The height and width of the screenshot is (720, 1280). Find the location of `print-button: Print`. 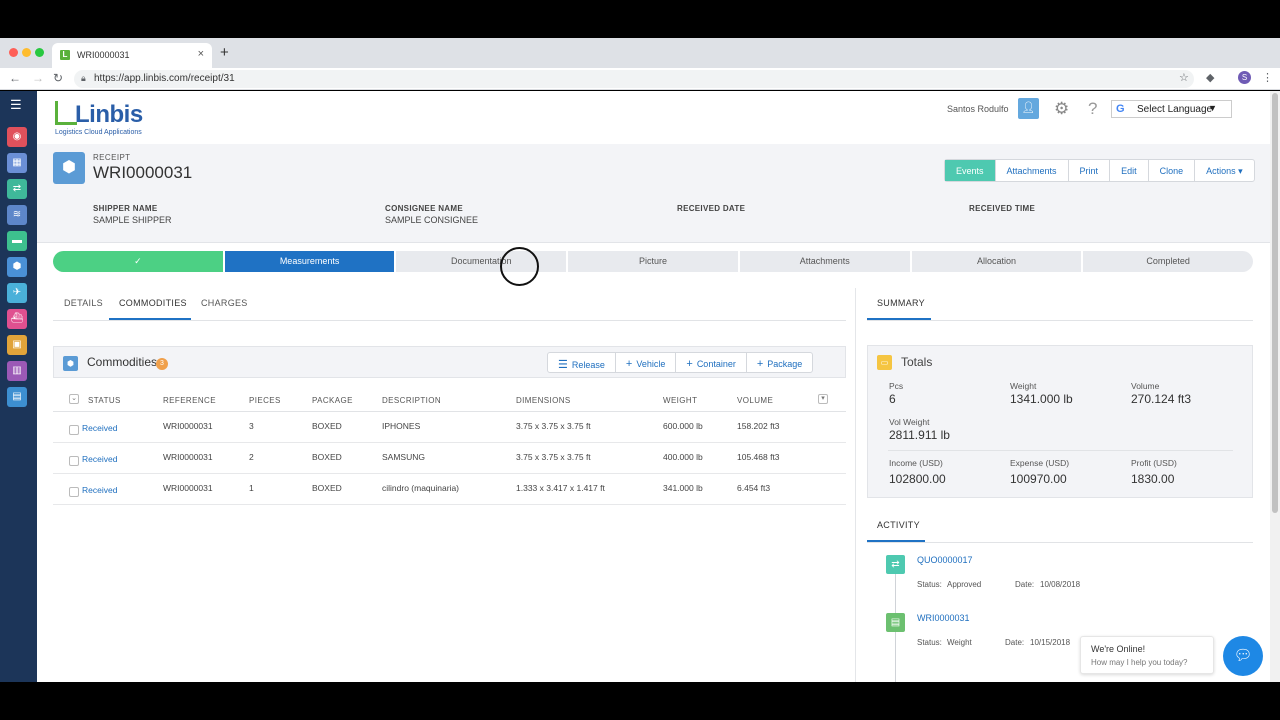

print-button: Print is located at coordinates (1090, 170).